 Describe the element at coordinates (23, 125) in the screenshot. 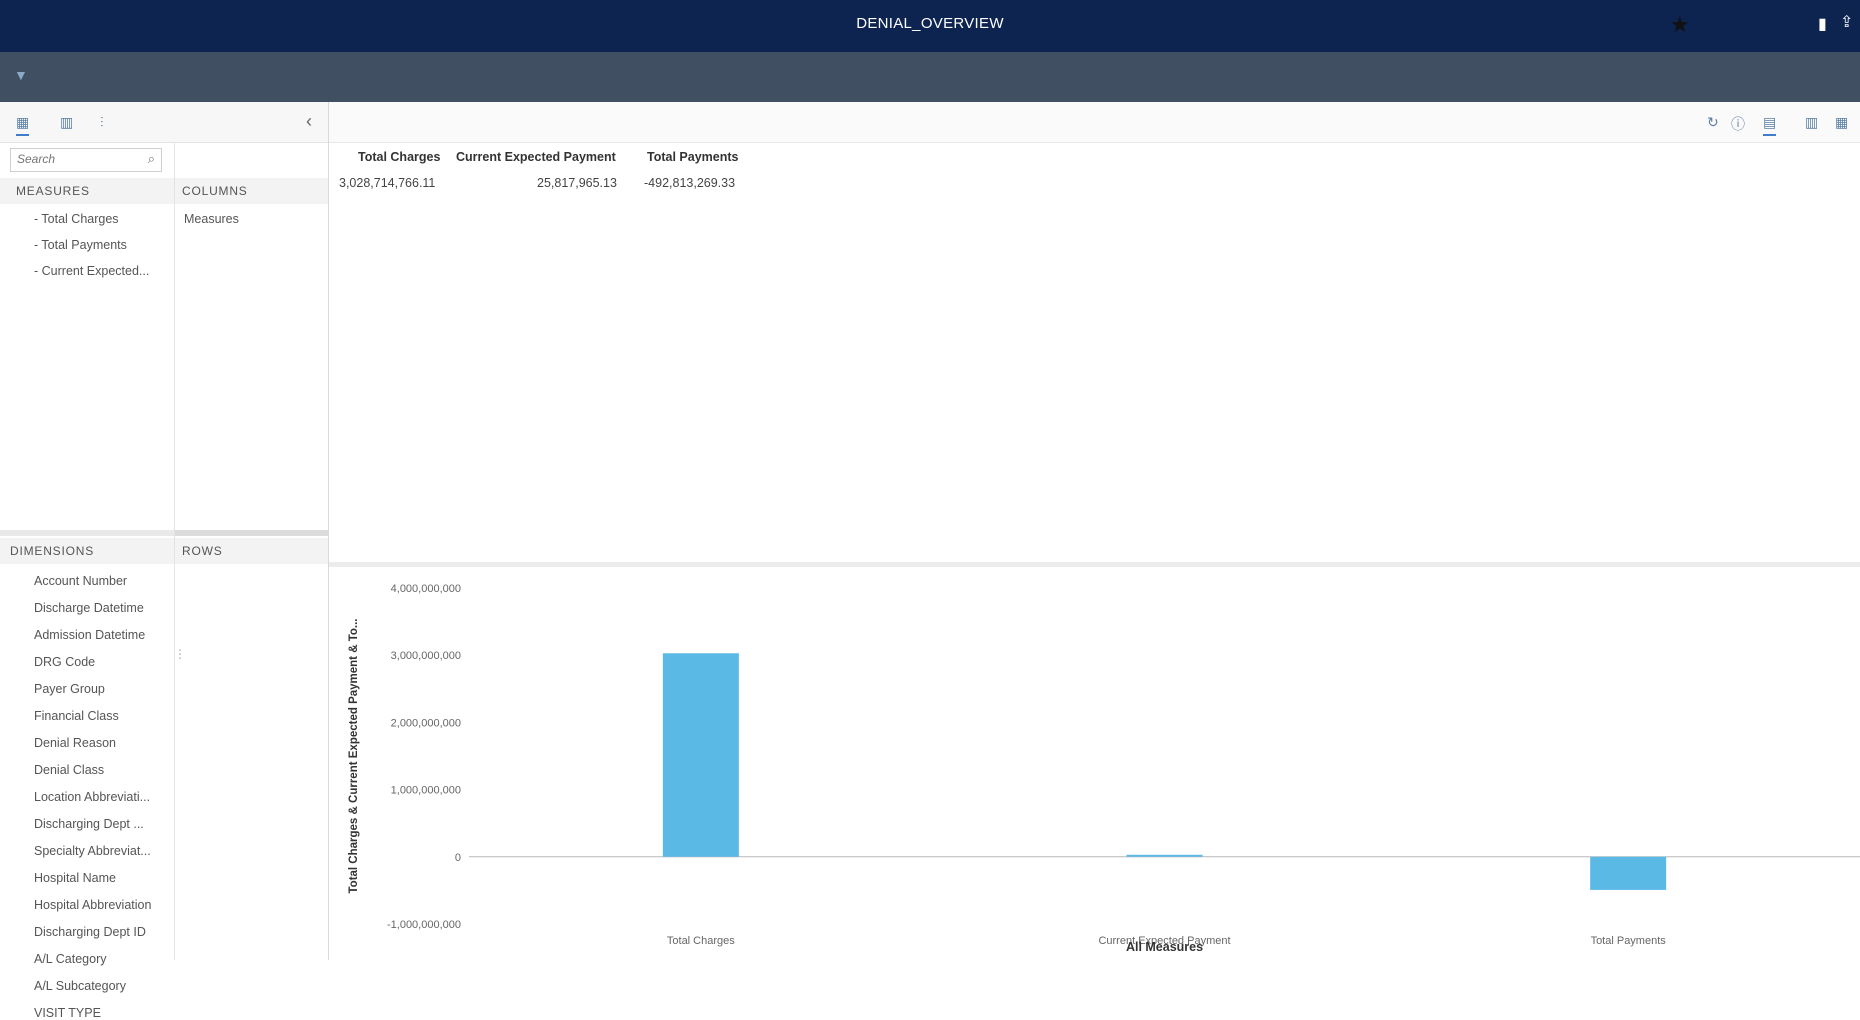

I see `table-view-icon: ▦` at that location.